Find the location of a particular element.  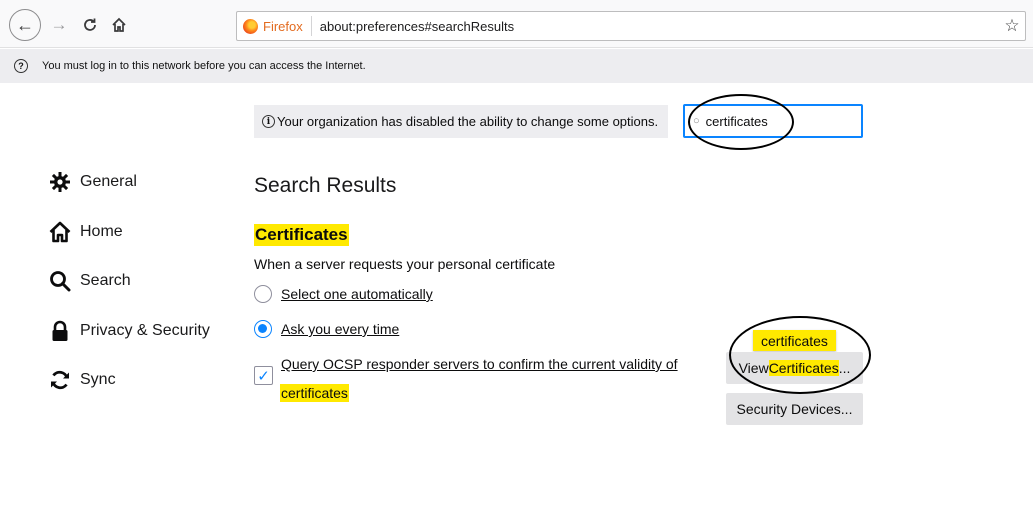

section-title: Certificates is located at coordinates (301, 235).